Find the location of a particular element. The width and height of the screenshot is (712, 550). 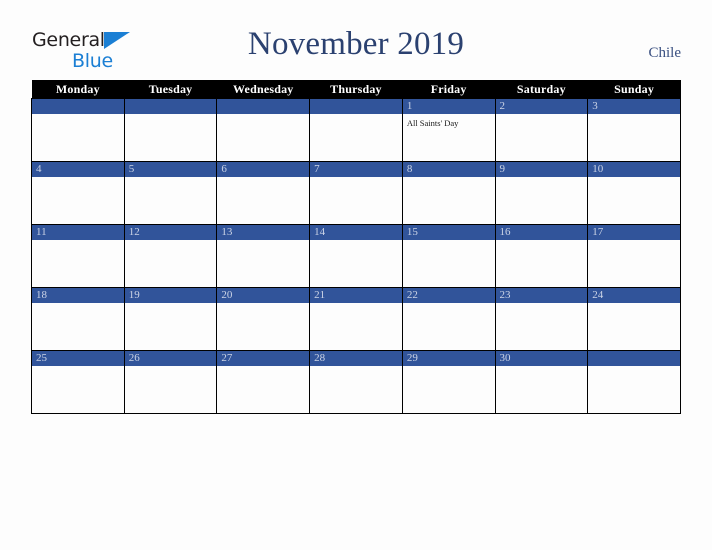

day-number: 28 is located at coordinates (356, 358).